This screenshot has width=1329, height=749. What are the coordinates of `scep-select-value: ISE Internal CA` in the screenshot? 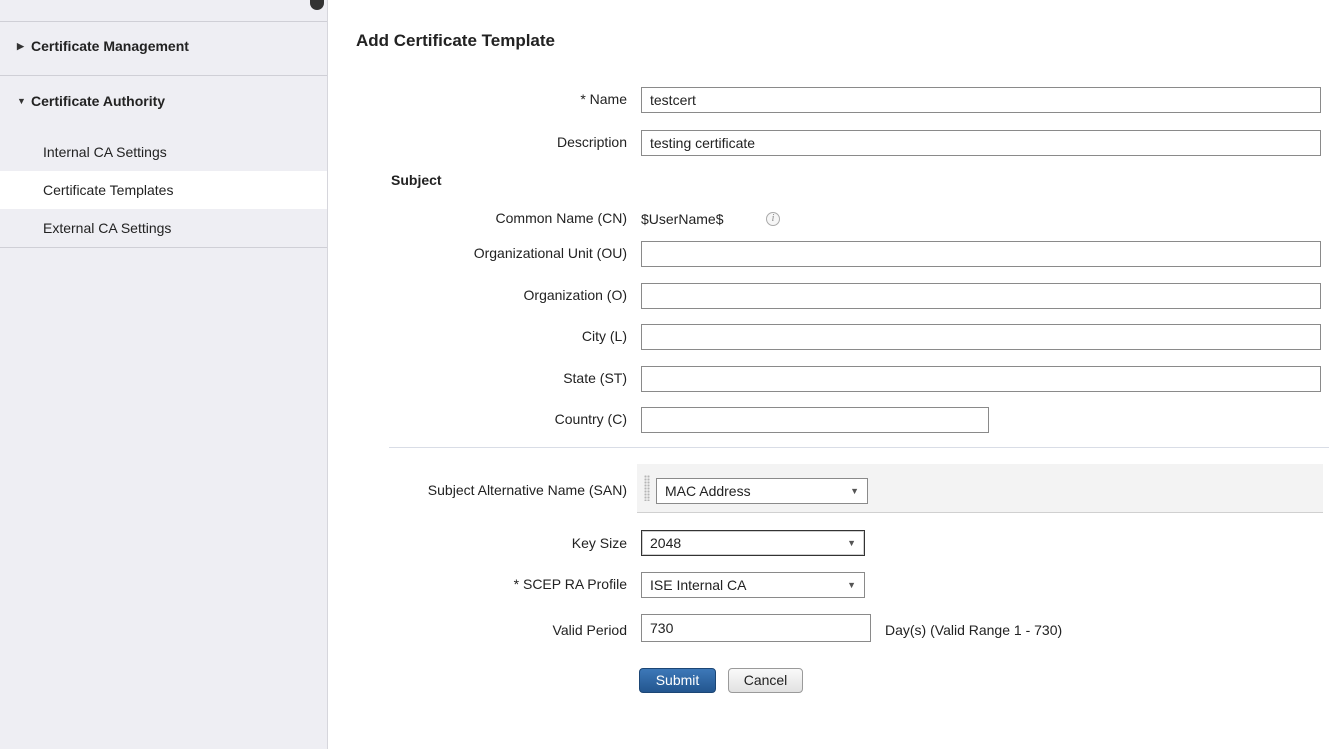 It's located at (698, 585).